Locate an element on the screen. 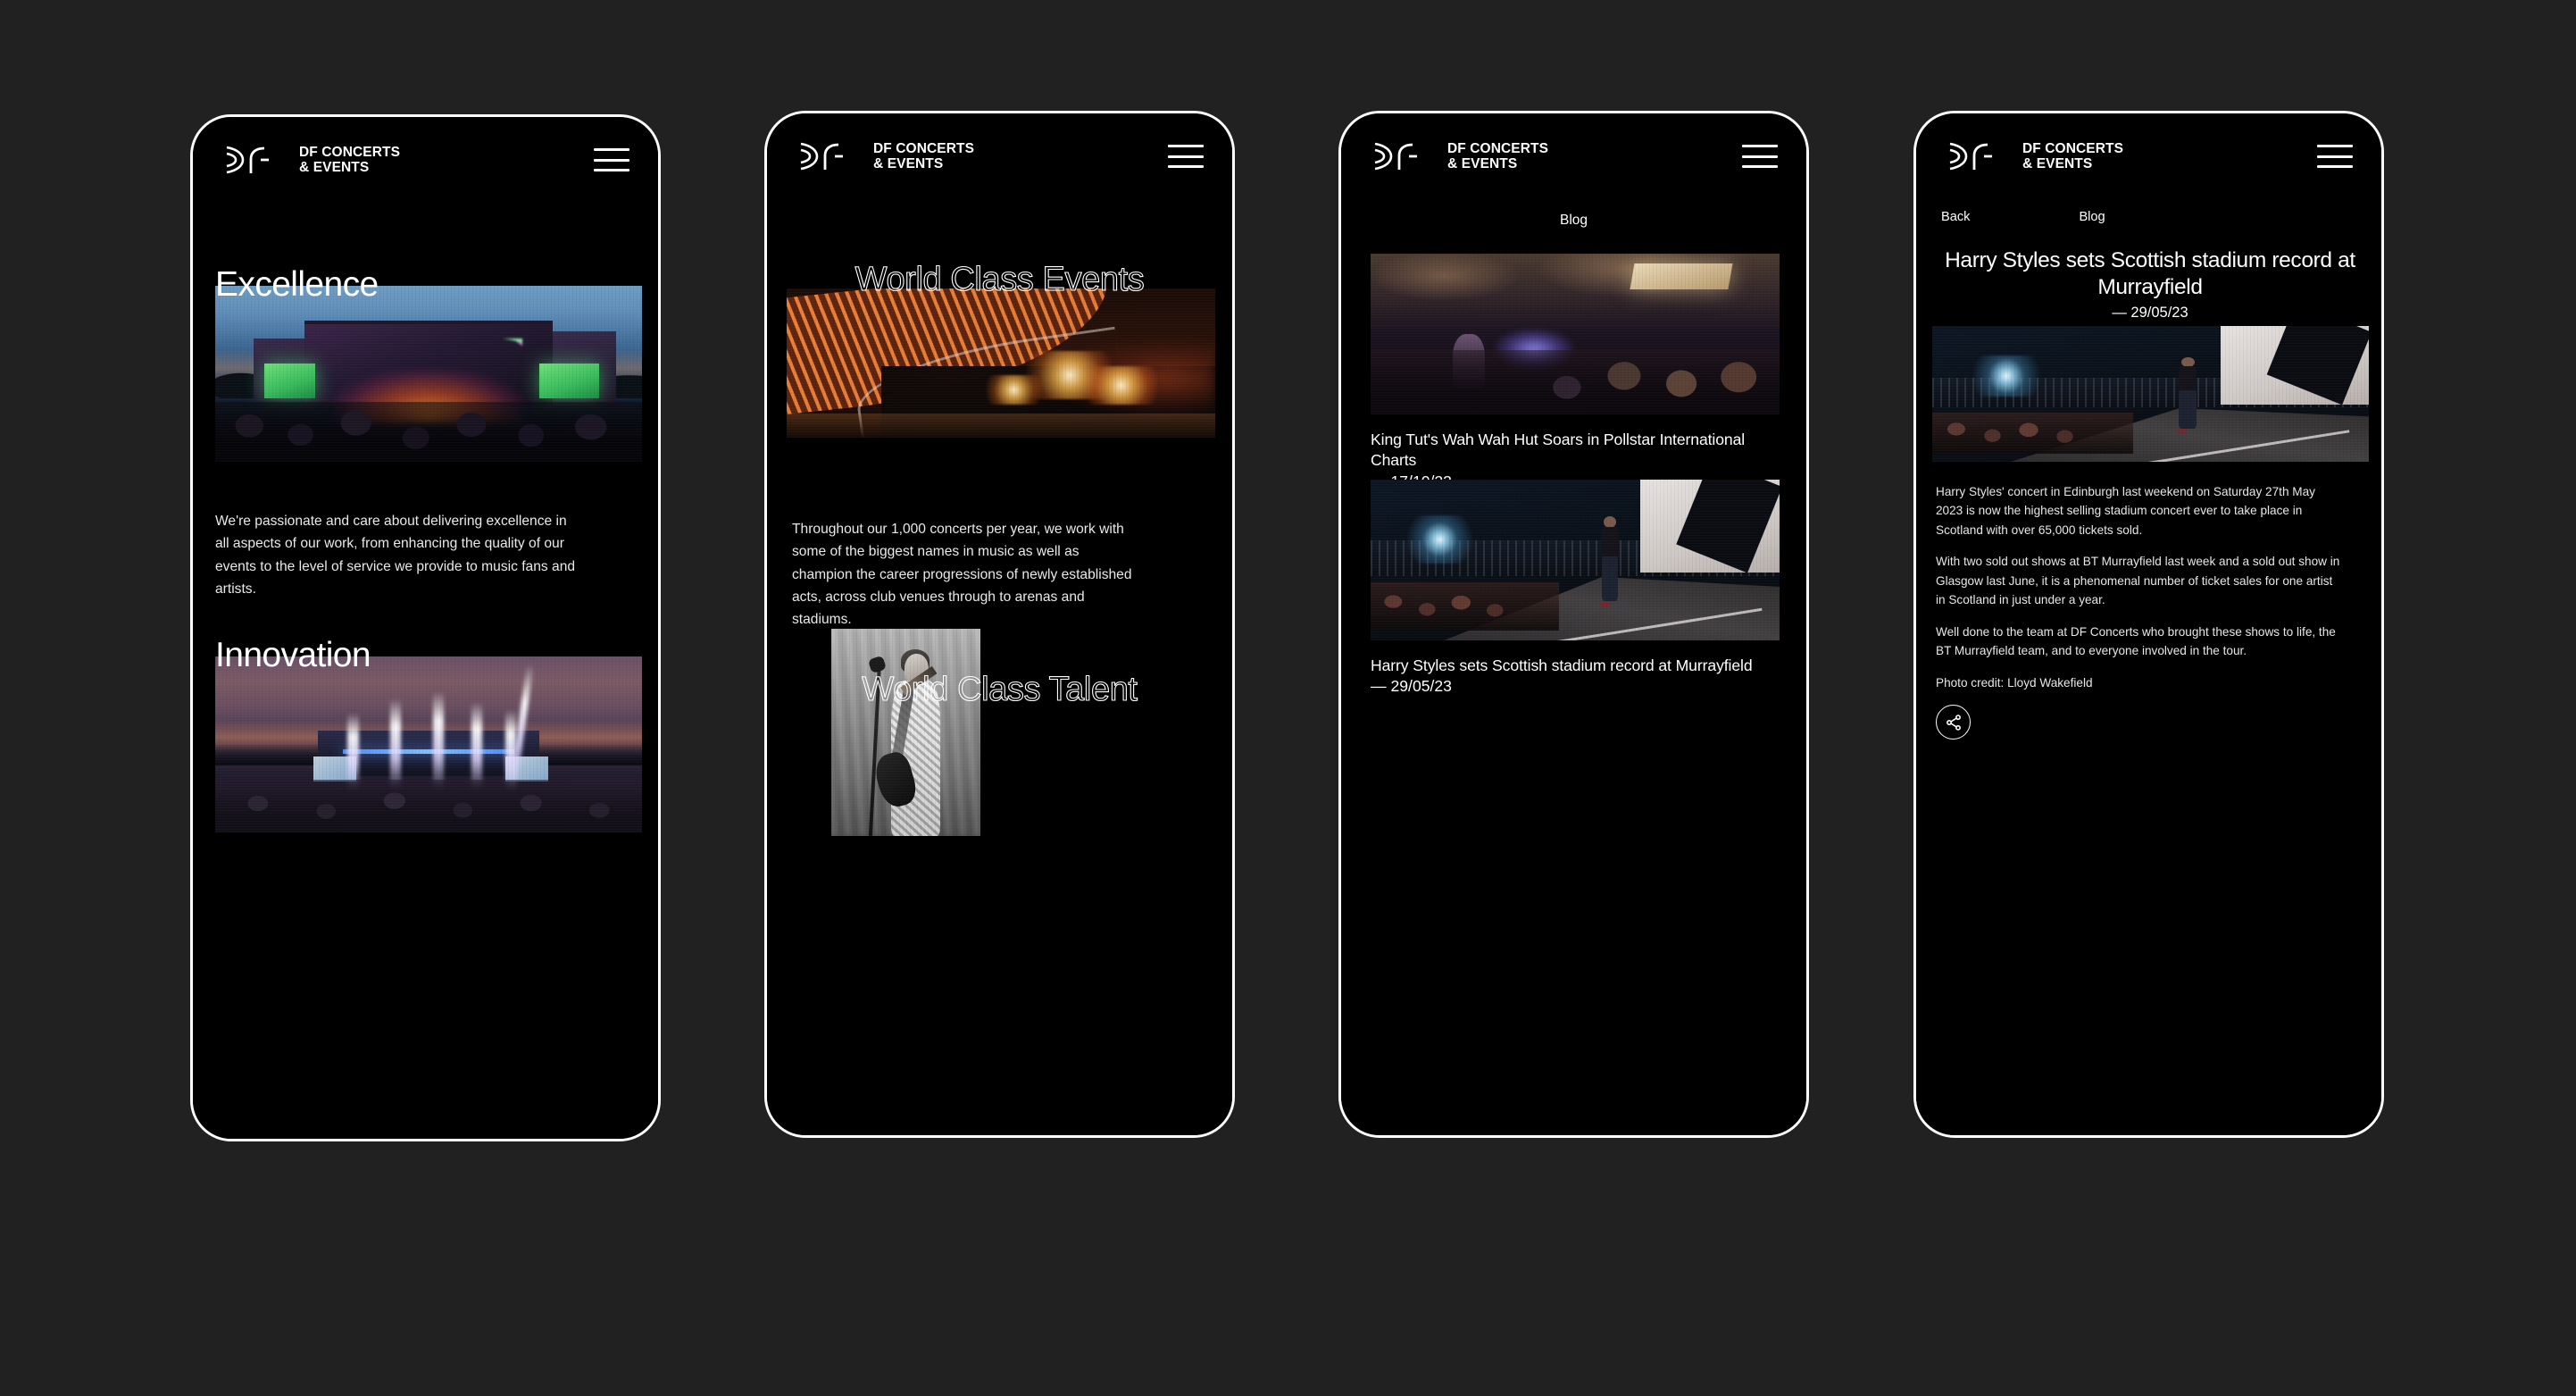 This screenshot has height=1396, width=2576. article-date: — 29/05/23 is located at coordinates (2150, 313).